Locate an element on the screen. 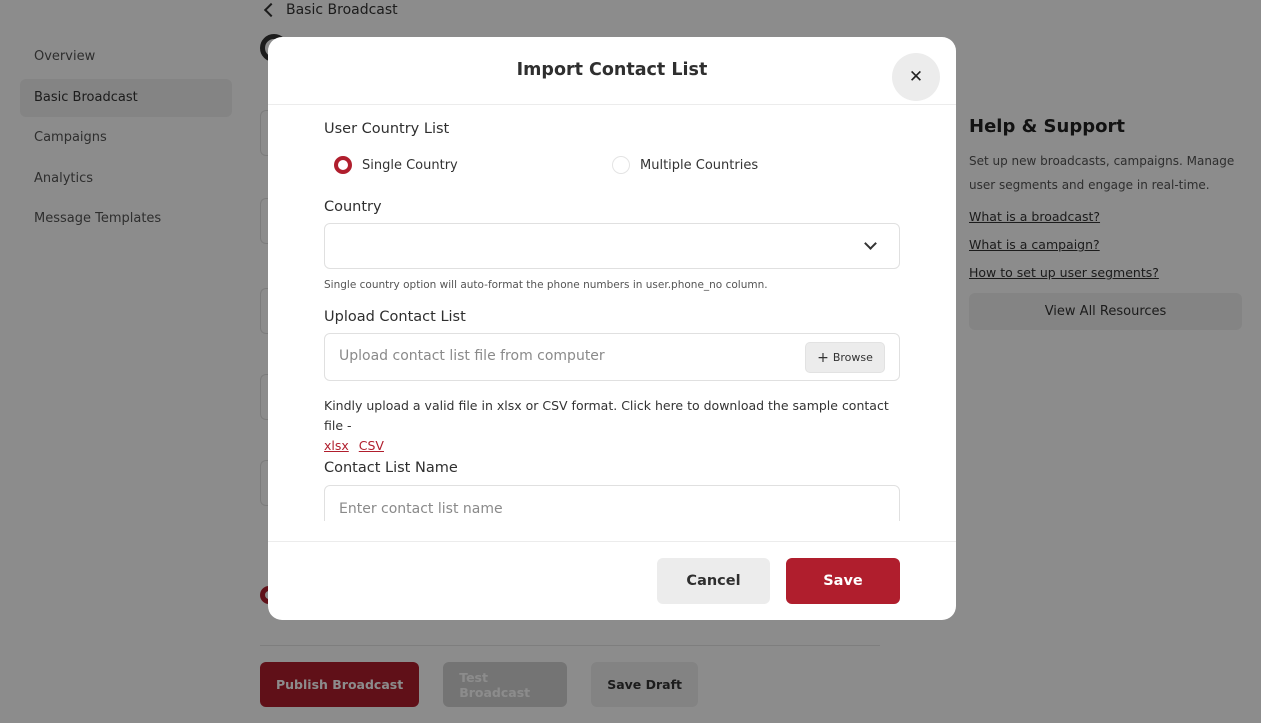  country-label: Country is located at coordinates (353, 207).